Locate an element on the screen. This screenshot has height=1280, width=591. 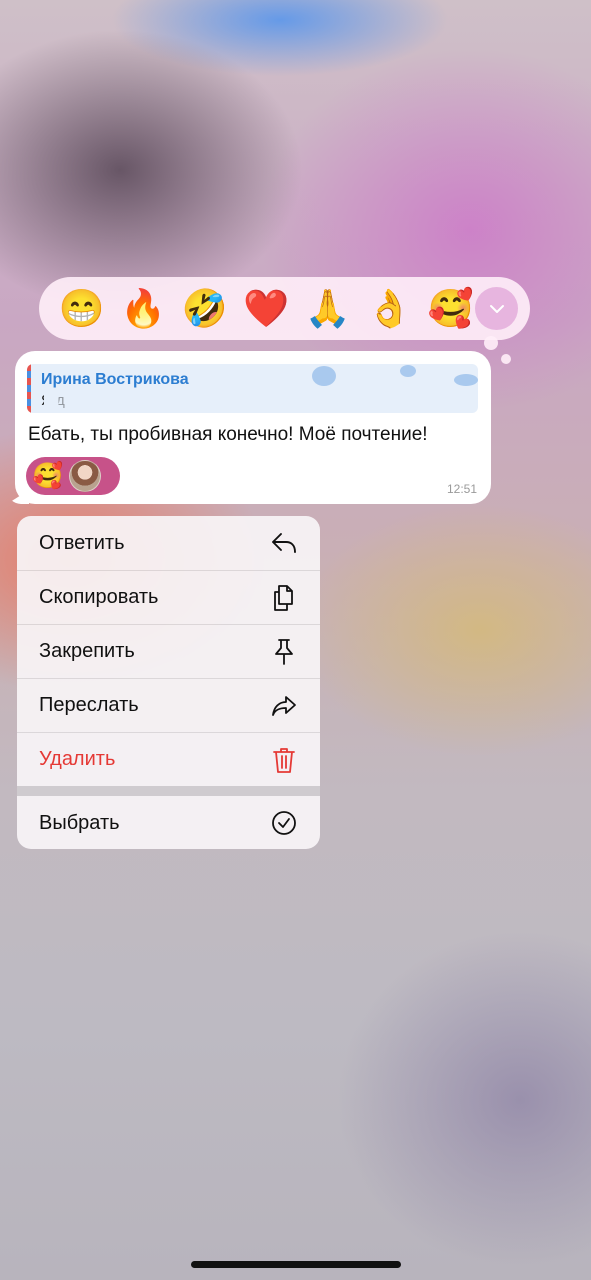
menu-item-label: Удалить is located at coordinates (77, 759).